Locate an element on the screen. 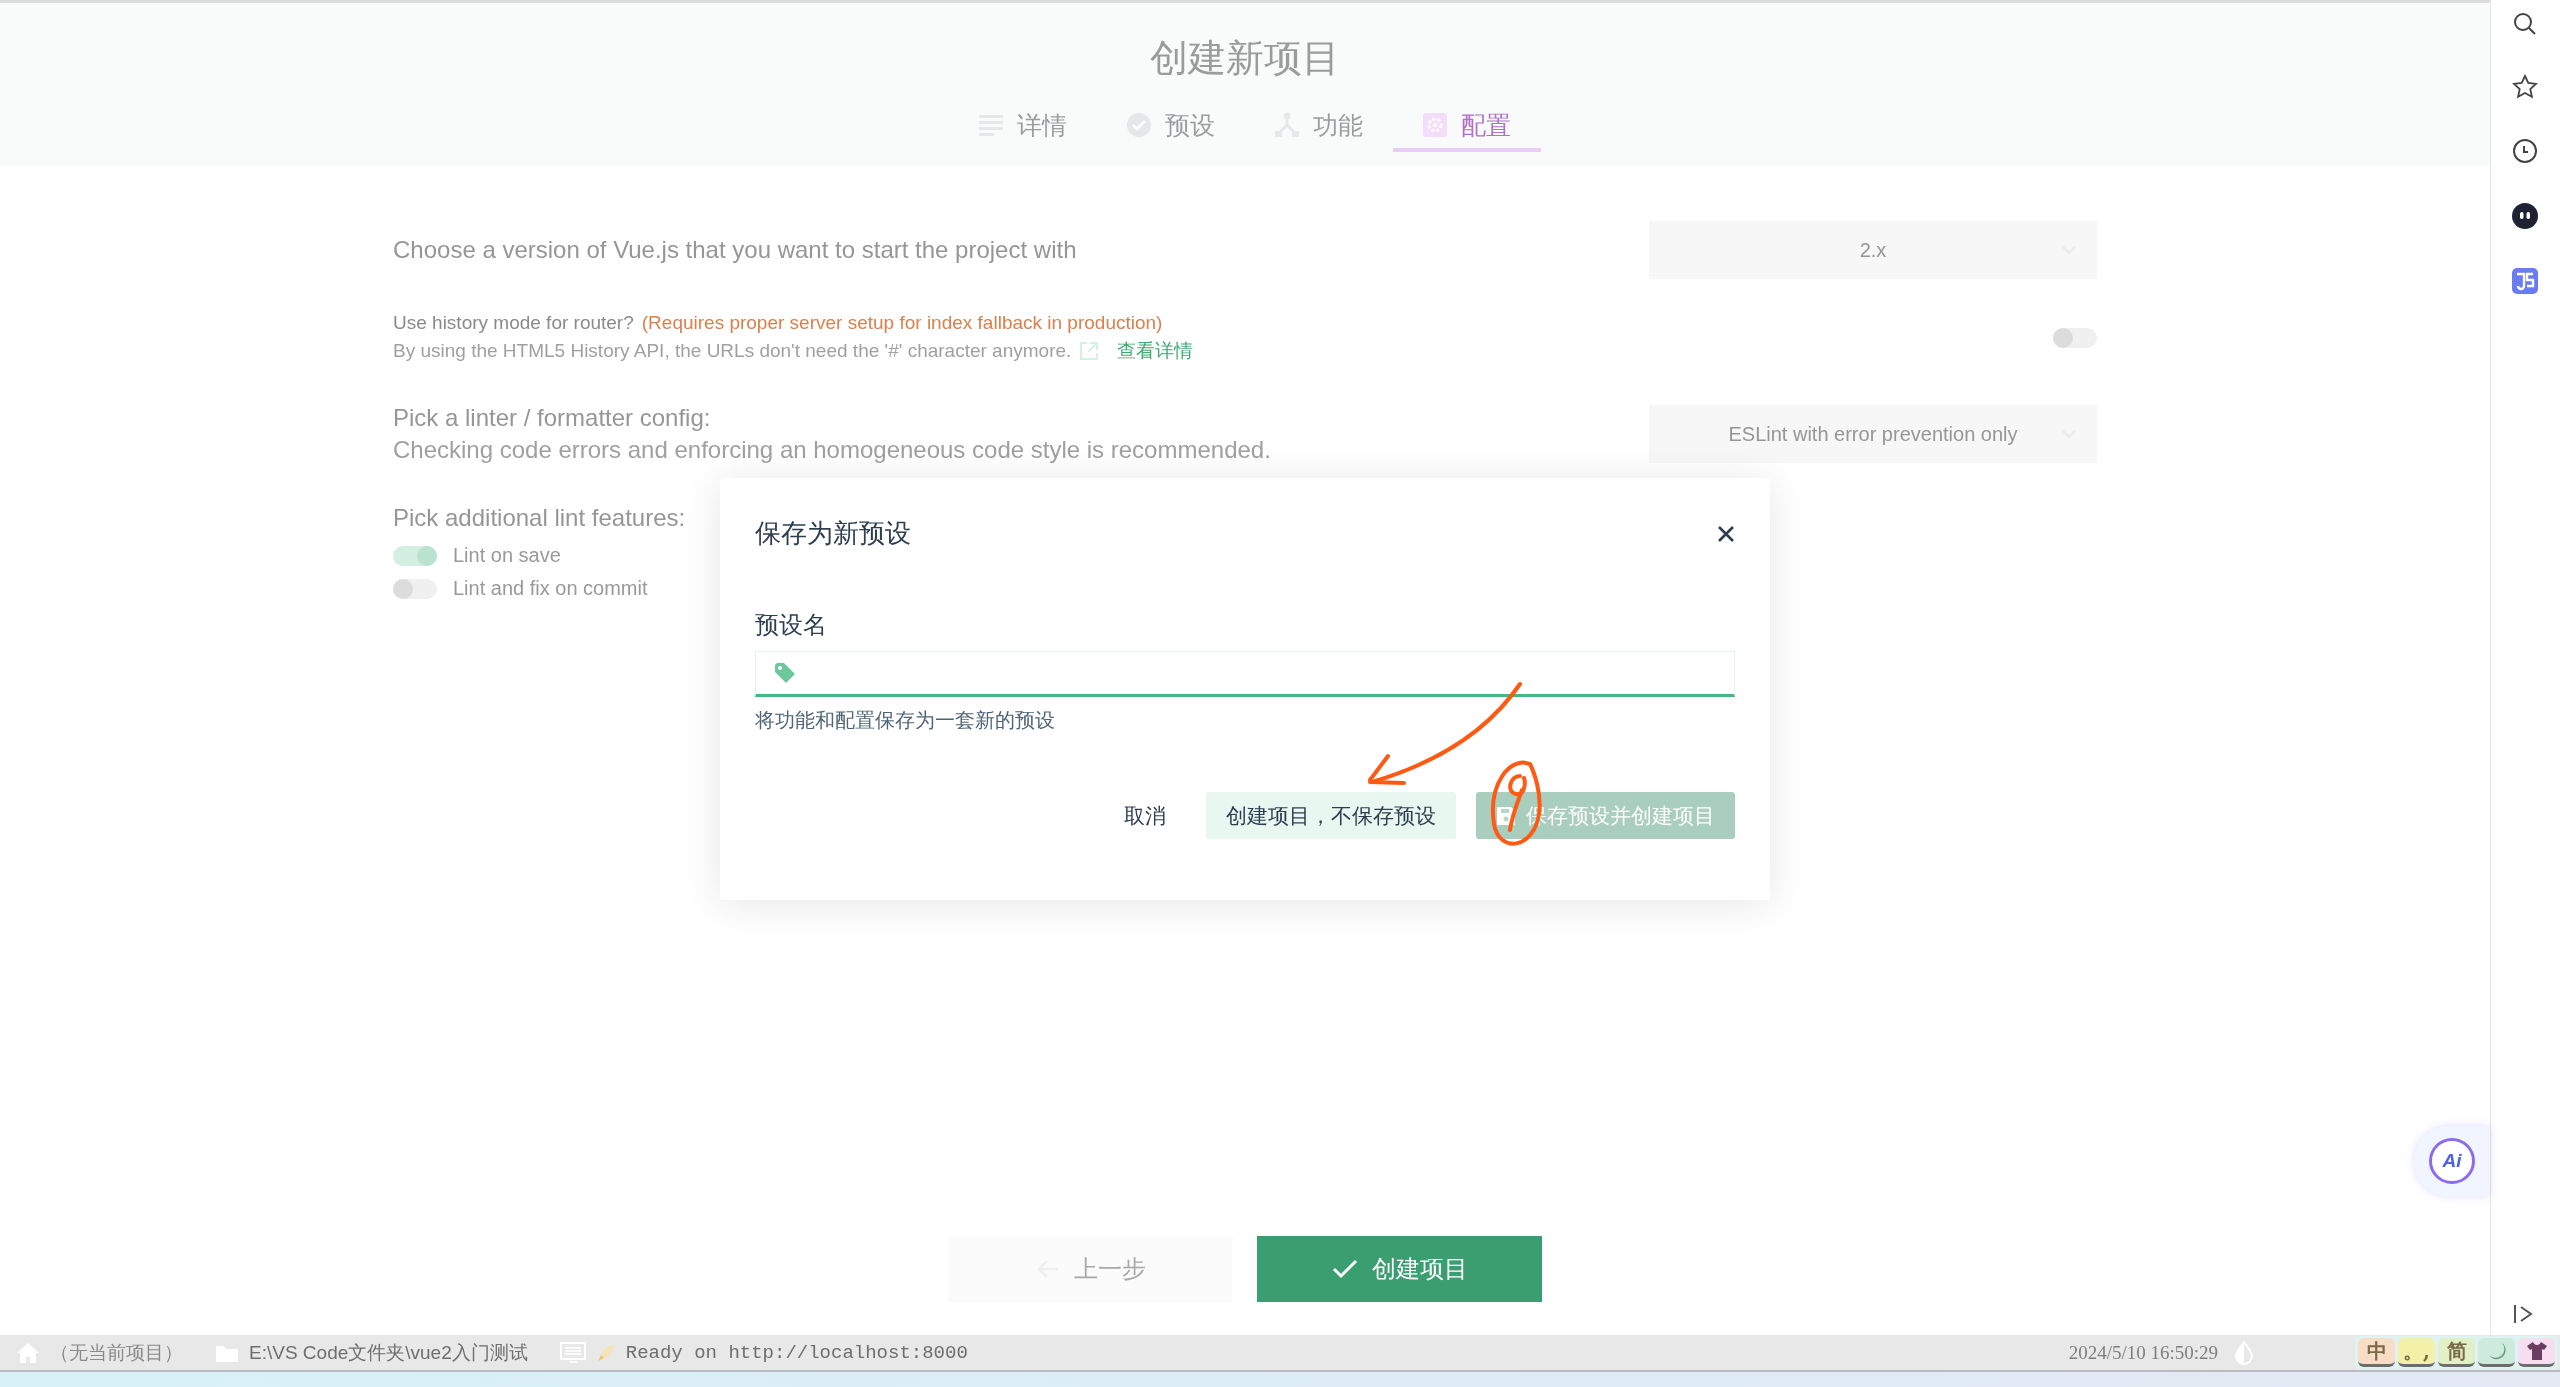  ime-key: 简 is located at coordinates (2456, 1352).